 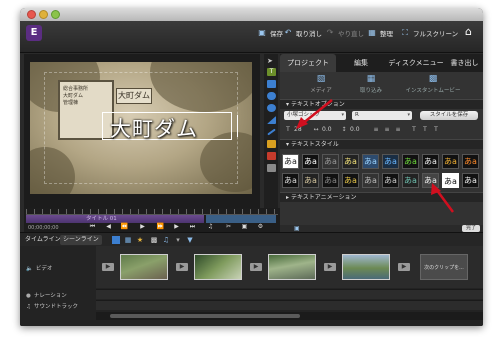 What do you see at coordinates (140, 240) in the screenshot?
I see `smart-trim-icon: ★` at bounding box center [140, 240].